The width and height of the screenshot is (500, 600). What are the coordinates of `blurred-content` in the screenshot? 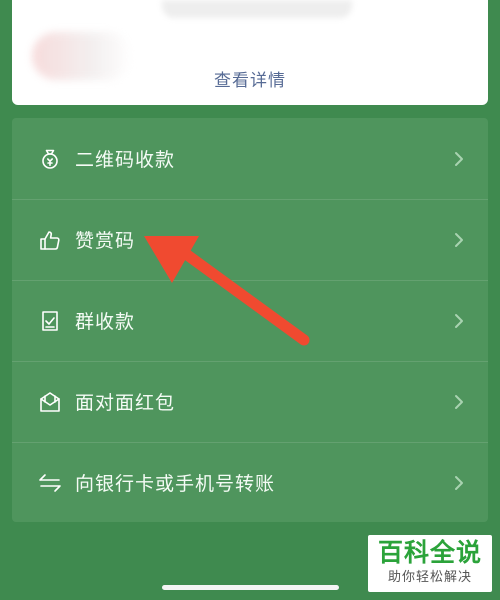 It's located at (257, 9).